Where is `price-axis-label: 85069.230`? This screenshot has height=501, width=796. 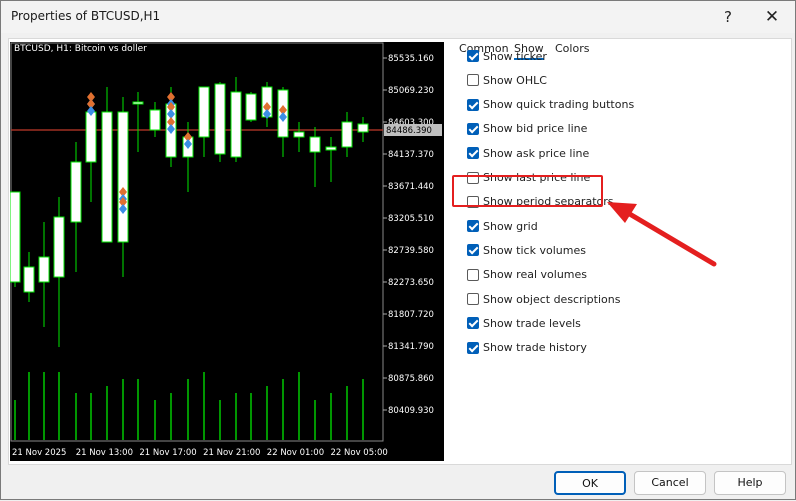 price-axis-label: 85069.230 is located at coordinates (411, 91).